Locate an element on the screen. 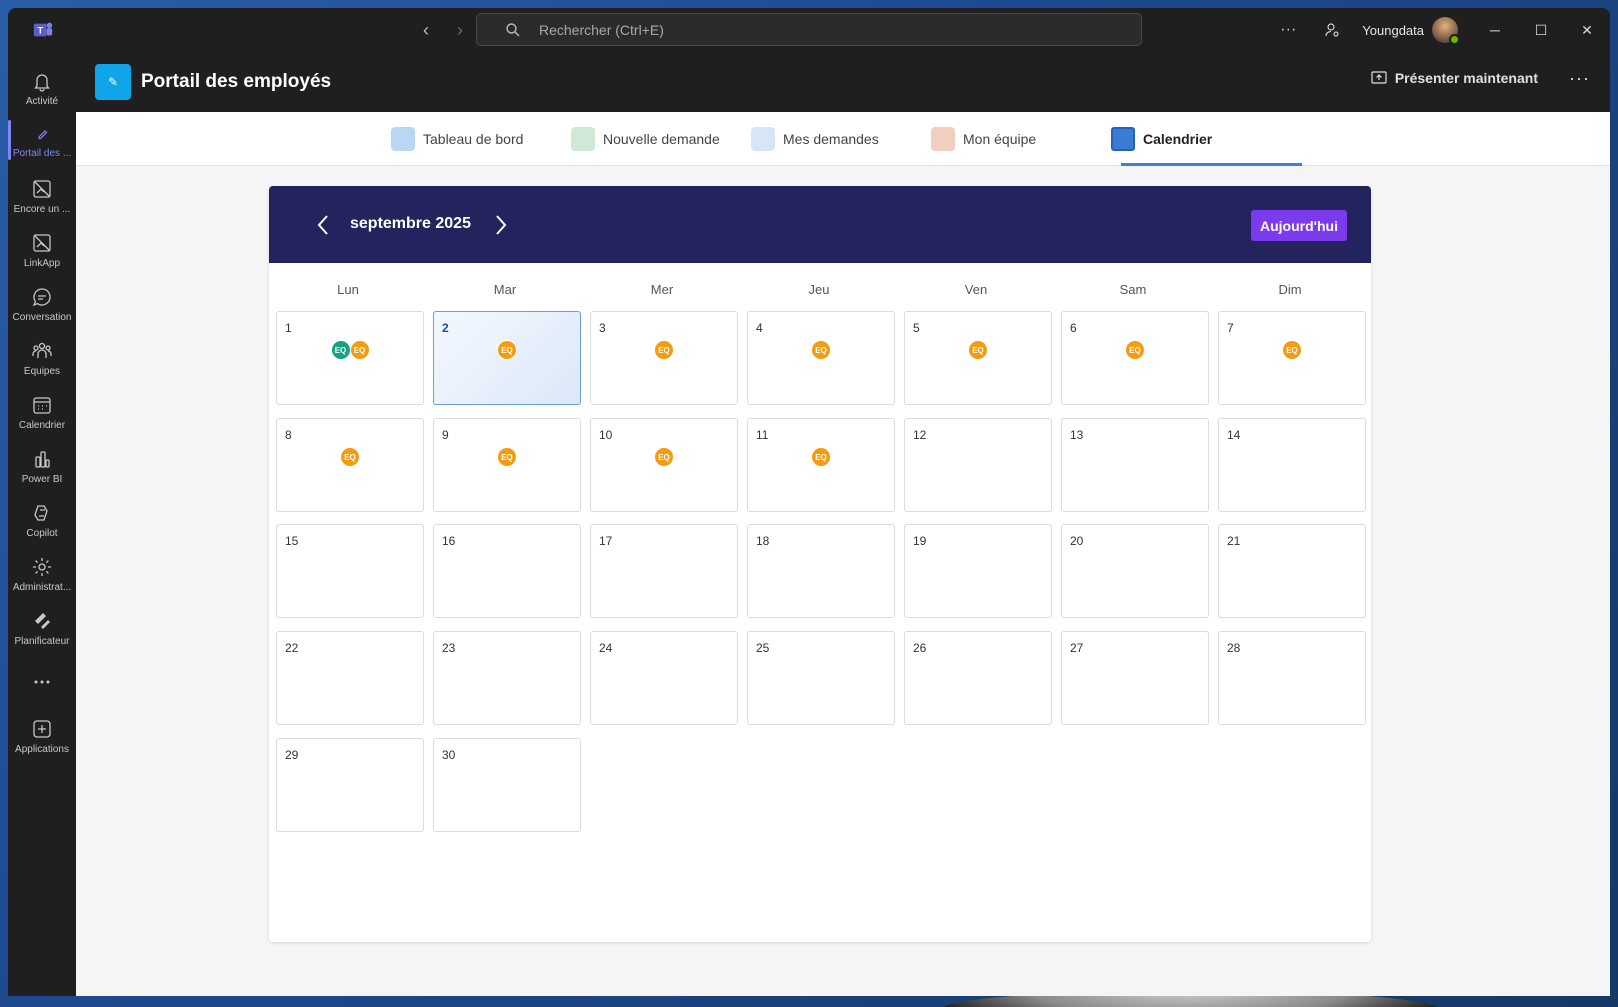 The image size is (1618, 1007). calendar-day: 14 is located at coordinates (1292, 465).